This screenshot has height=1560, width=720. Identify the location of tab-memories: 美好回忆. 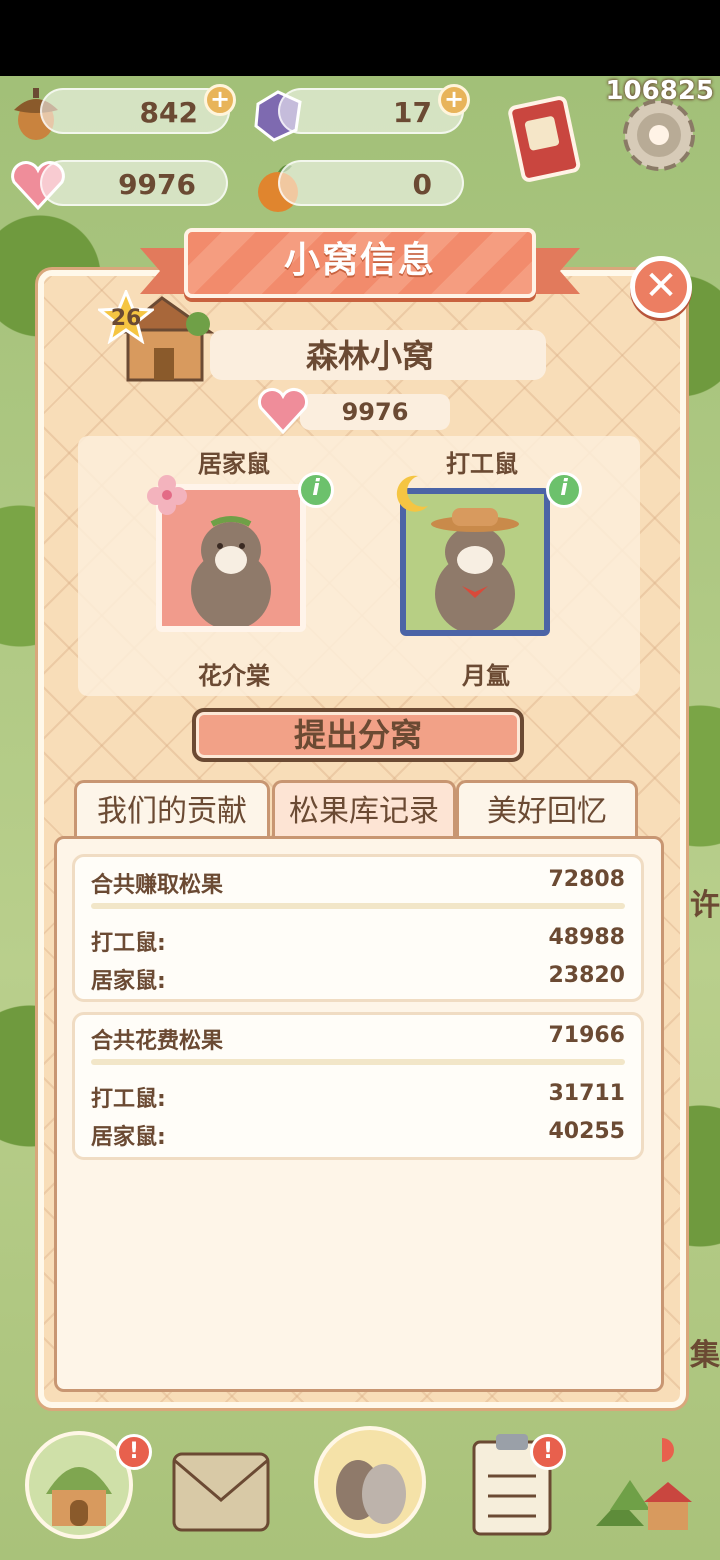
(547, 809).